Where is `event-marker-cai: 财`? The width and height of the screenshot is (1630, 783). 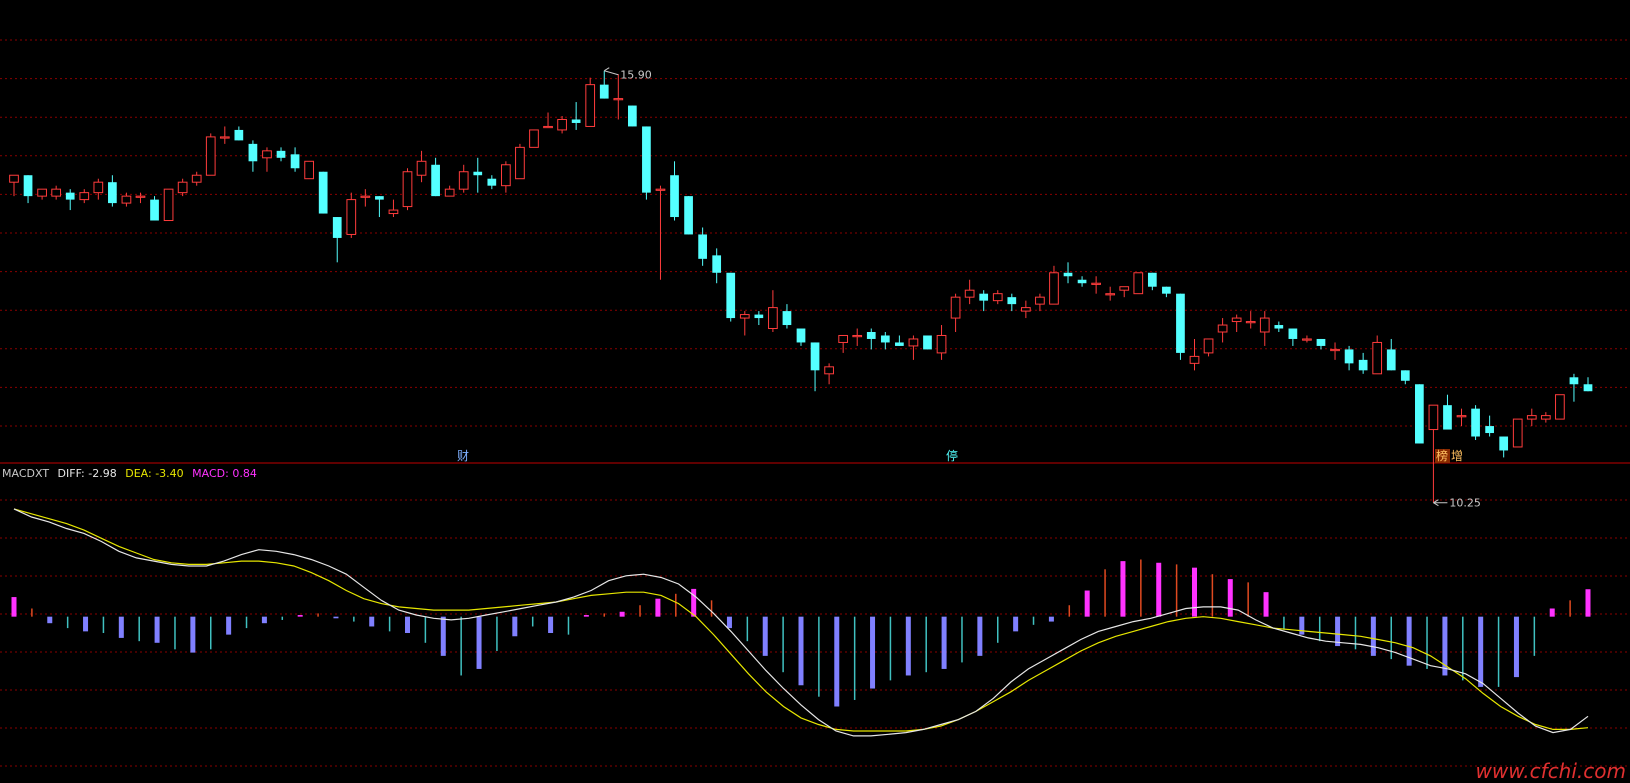
event-marker-cai: 财 is located at coordinates (463, 456).